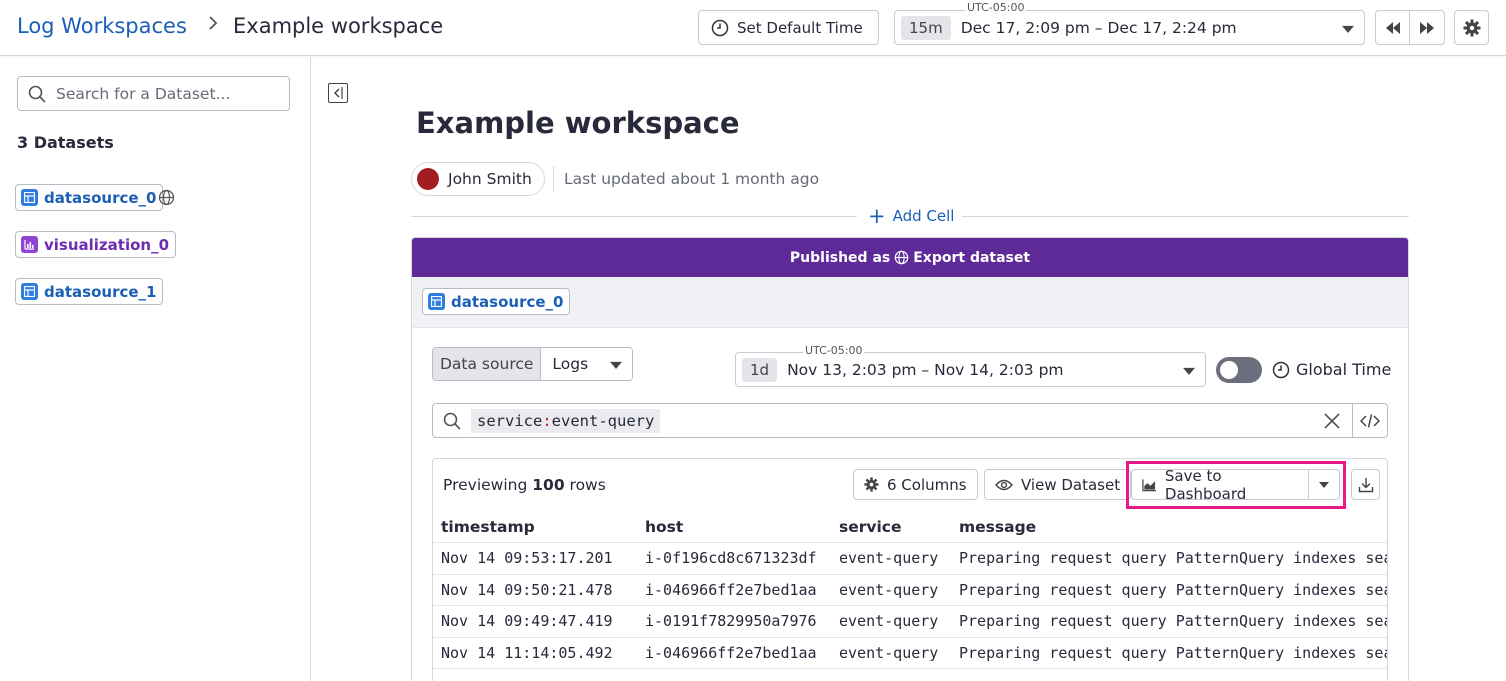  I want to click on globe-icon, so click(901, 257).